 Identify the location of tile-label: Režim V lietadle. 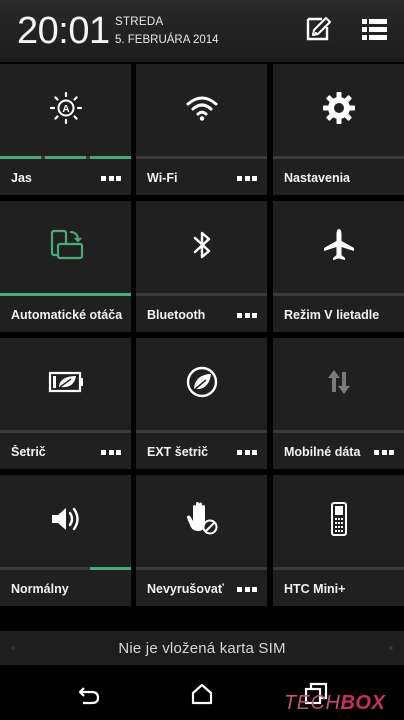
(332, 315).